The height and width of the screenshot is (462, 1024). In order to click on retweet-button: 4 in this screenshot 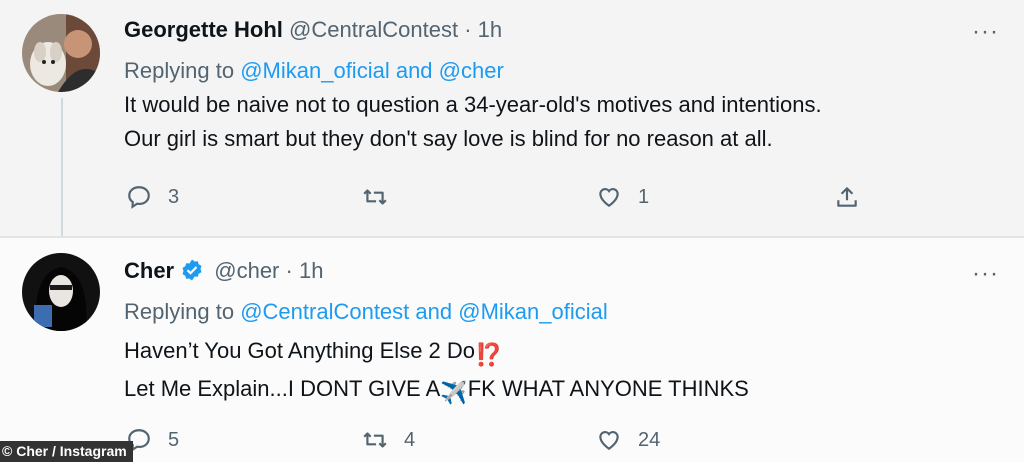, I will do `click(388, 440)`.